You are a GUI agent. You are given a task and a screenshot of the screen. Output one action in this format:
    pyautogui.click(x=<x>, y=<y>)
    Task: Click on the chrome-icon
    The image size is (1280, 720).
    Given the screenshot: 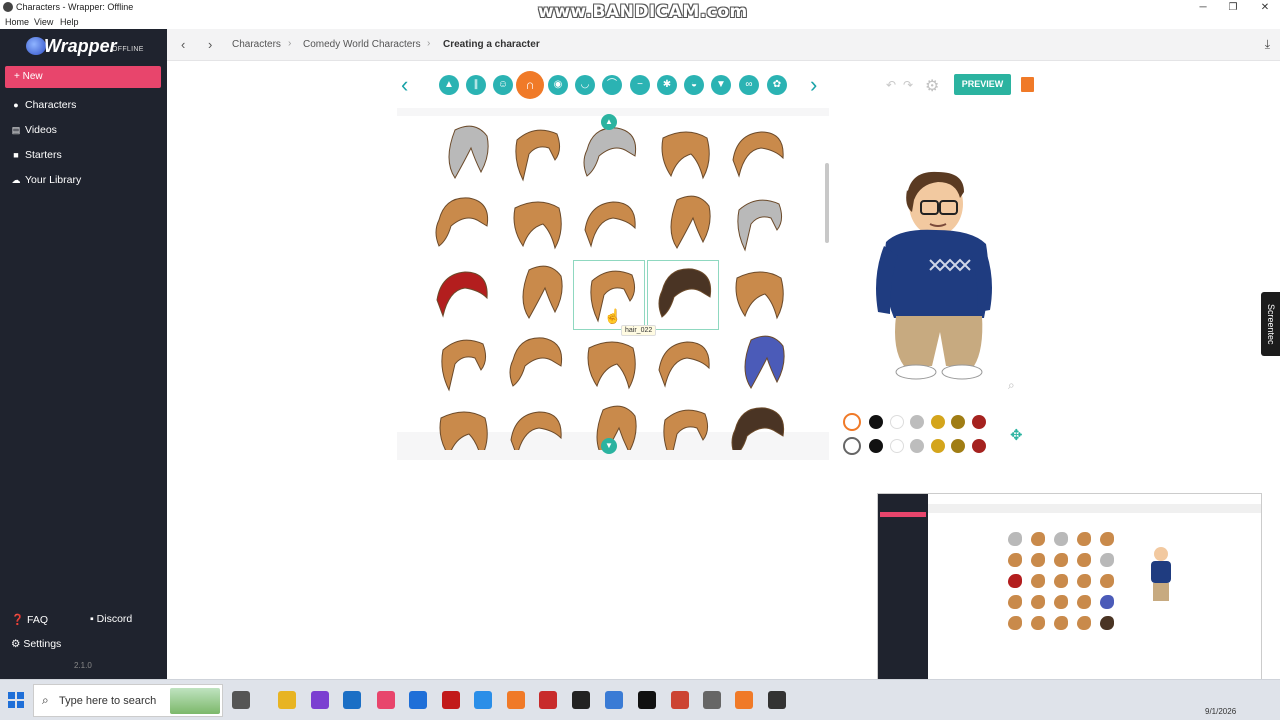 What is the action you would take?
    pyautogui.click(x=680, y=700)
    